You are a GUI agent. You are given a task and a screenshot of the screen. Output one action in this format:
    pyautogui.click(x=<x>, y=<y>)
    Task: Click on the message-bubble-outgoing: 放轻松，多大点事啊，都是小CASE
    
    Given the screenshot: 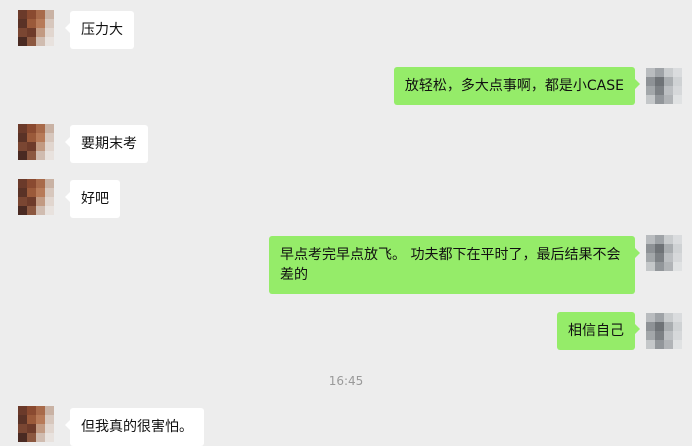 What is the action you would take?
    pyautogui.click(x=517, y=86)
    